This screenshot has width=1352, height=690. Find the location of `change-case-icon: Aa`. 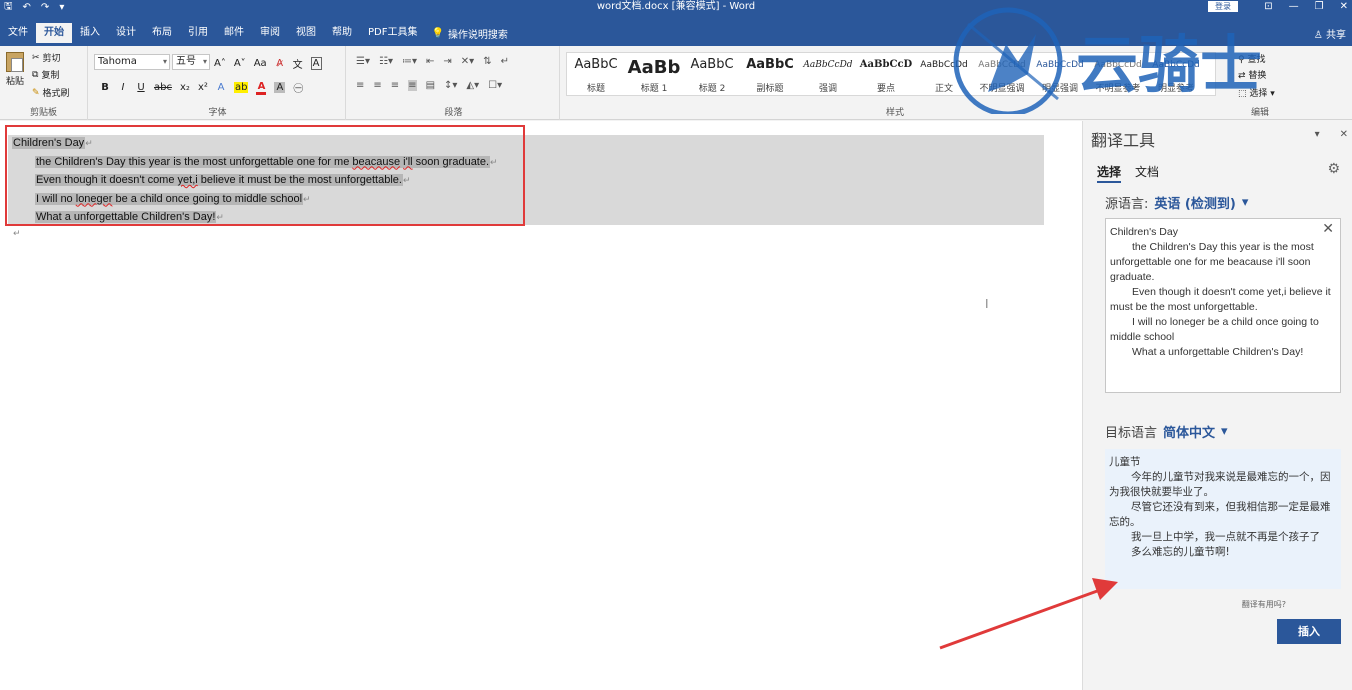

change-case-icon: Aa is located at coordinates (260, 63).